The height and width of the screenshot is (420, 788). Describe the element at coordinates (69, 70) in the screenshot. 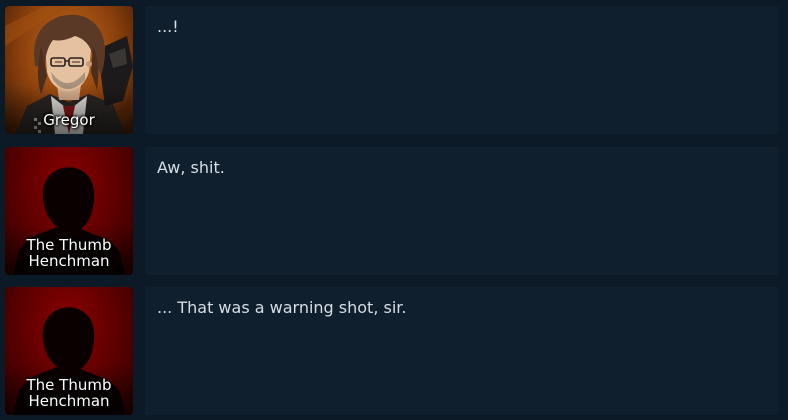

I see `speaker-portrait-gregor: Gregor` at that location.